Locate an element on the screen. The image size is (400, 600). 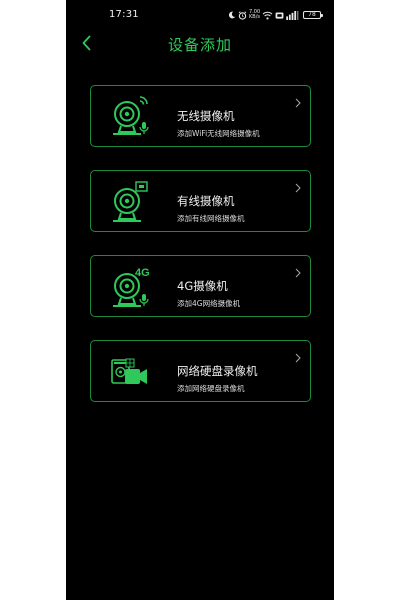
battery-level: 78 is located at coordinates (312, 14).